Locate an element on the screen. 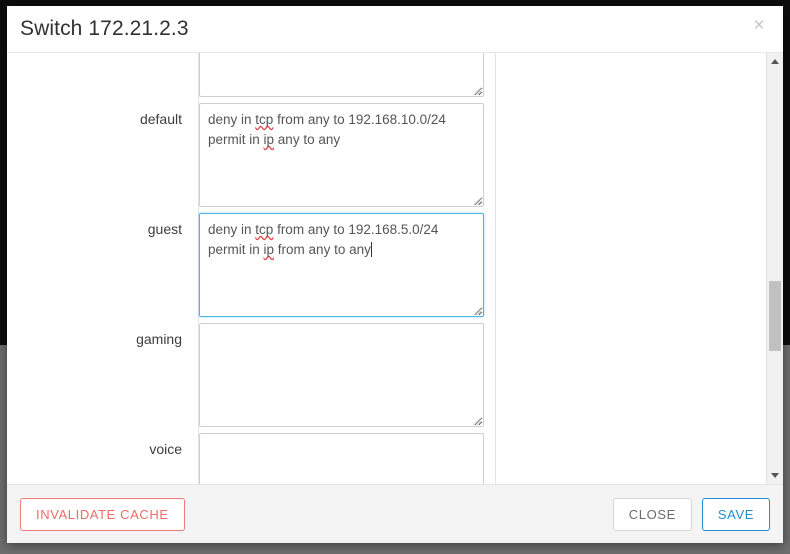 The image size is (790, 554). acl-row is located at coordinates (386, 78).